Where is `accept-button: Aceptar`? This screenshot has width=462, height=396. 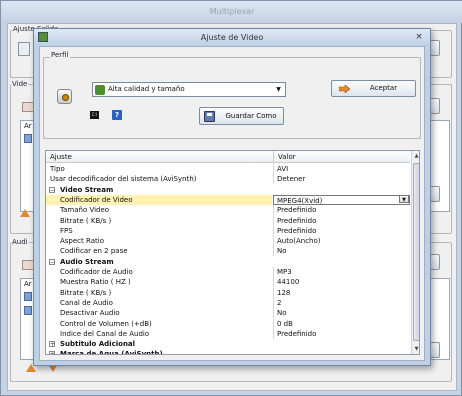
accept-button: Aceptar is located at coordinates (373, 88).